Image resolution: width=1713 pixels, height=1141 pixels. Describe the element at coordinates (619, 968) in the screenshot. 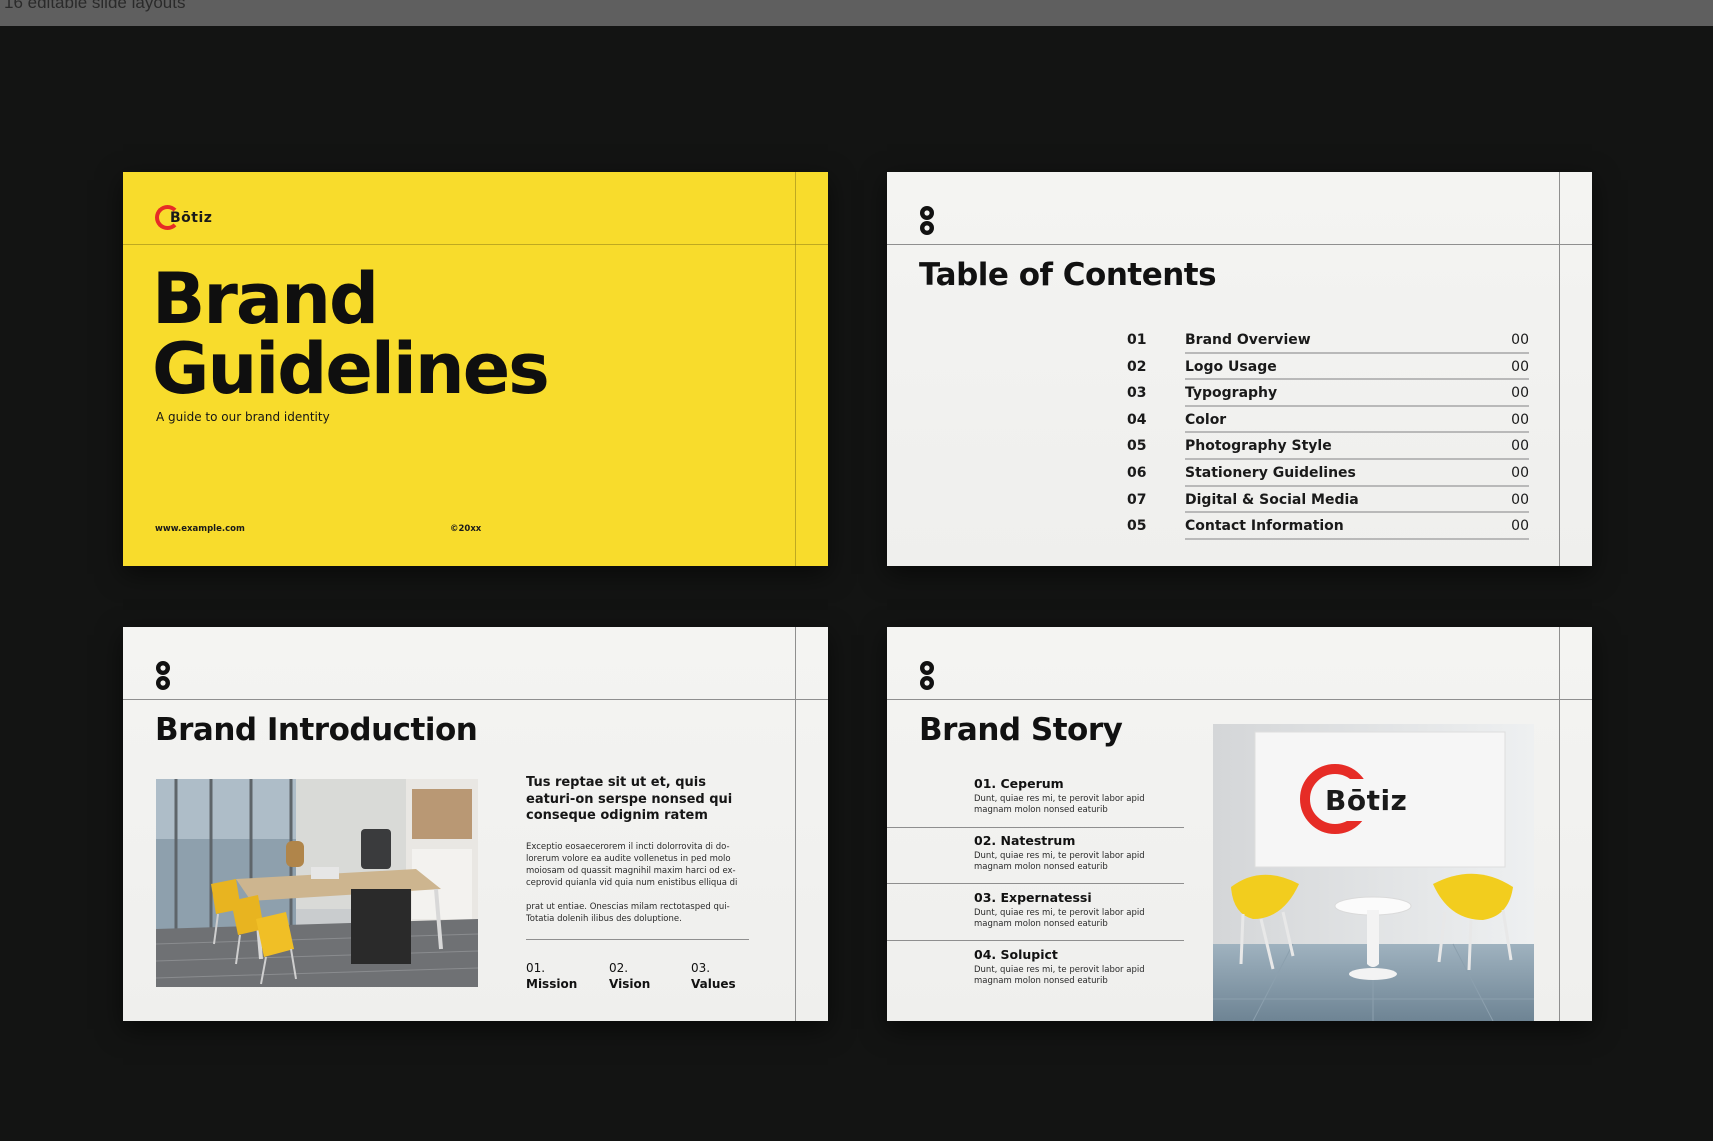

I see `pillar-number: 02.` at that location.